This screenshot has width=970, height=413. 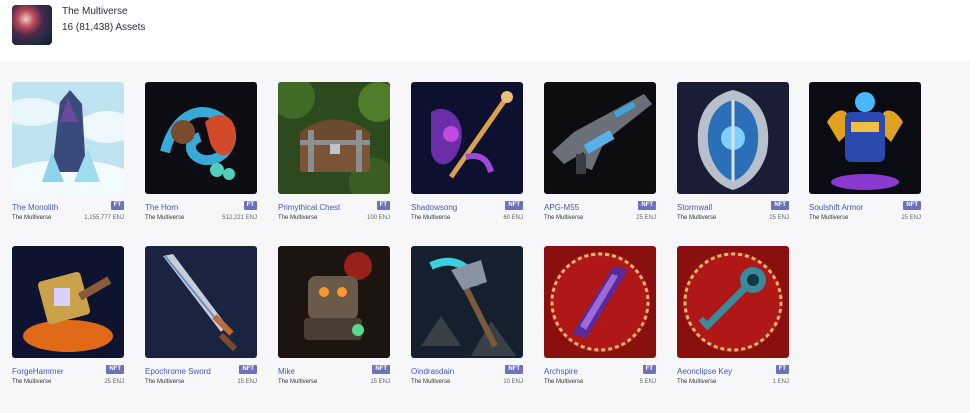 I want to click on asset-card: ForgeHammer NFT The Multiverse 25 ENJ, so click(x=68, y=315).